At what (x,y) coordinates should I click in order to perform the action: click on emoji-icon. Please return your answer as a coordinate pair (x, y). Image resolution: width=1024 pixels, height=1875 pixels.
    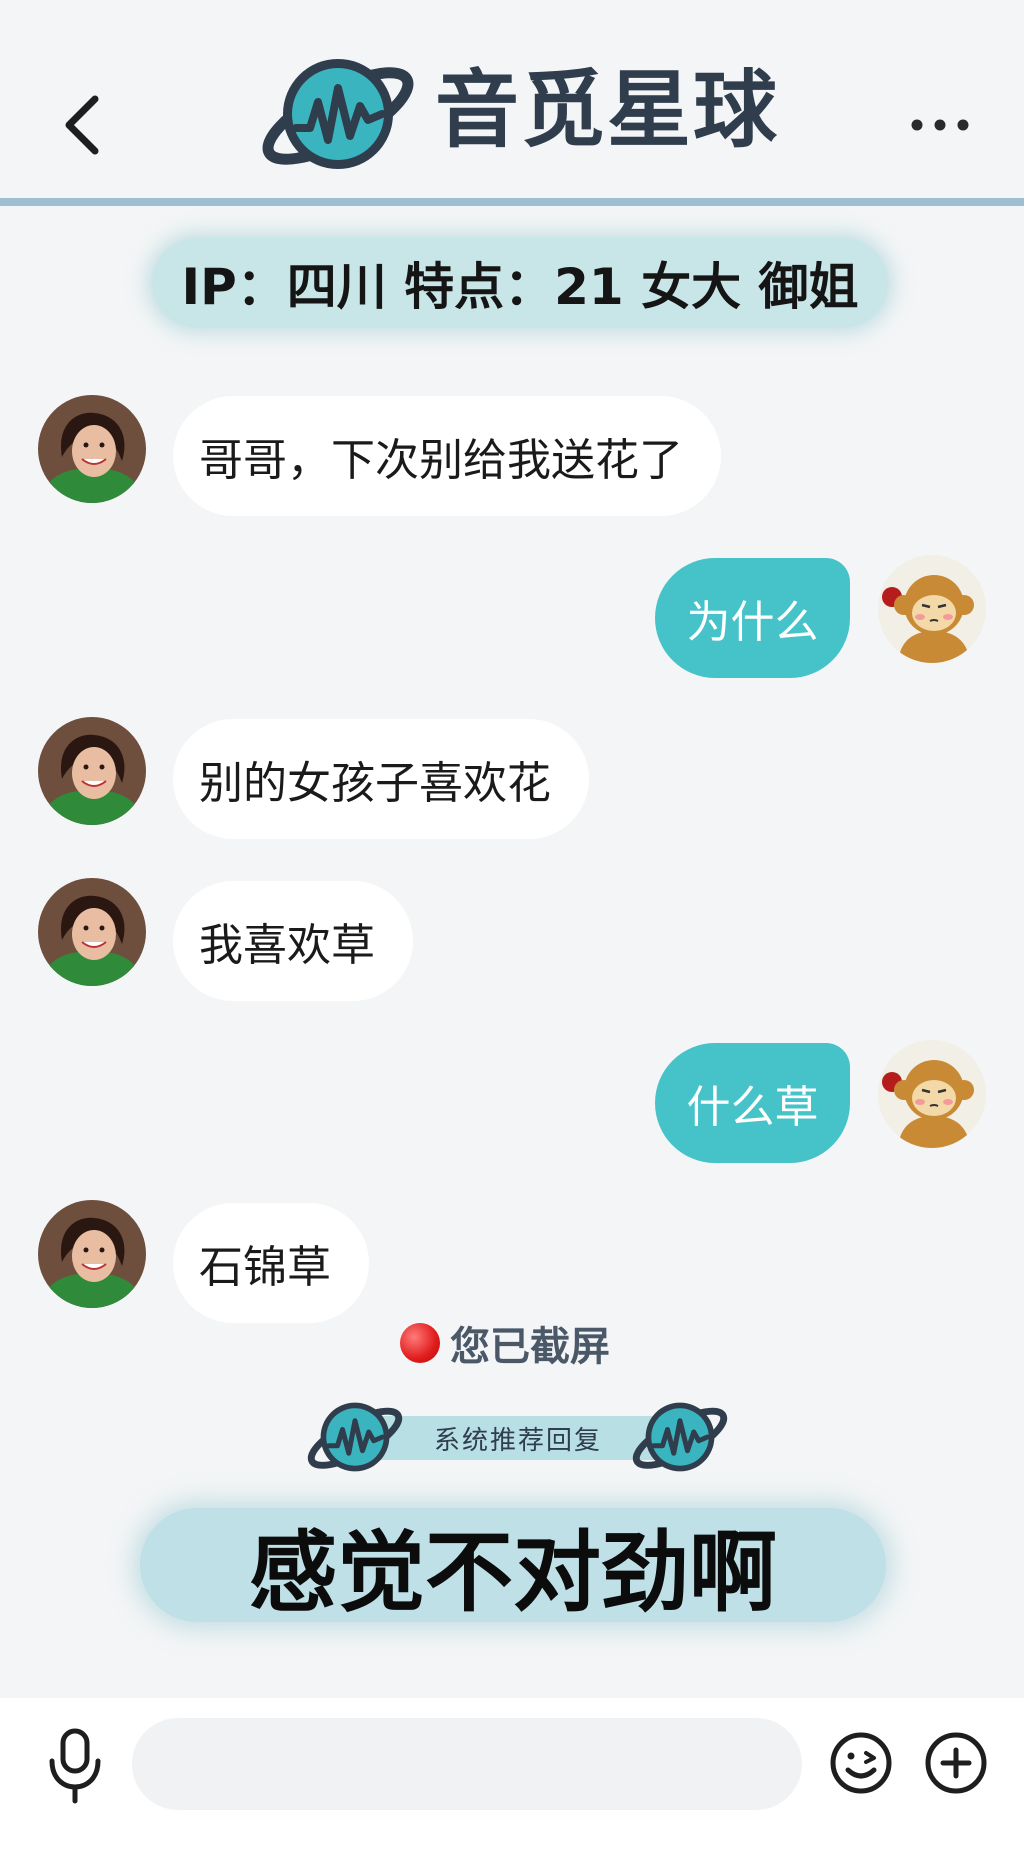
    Looking at the image, I should click on (861, 1763).